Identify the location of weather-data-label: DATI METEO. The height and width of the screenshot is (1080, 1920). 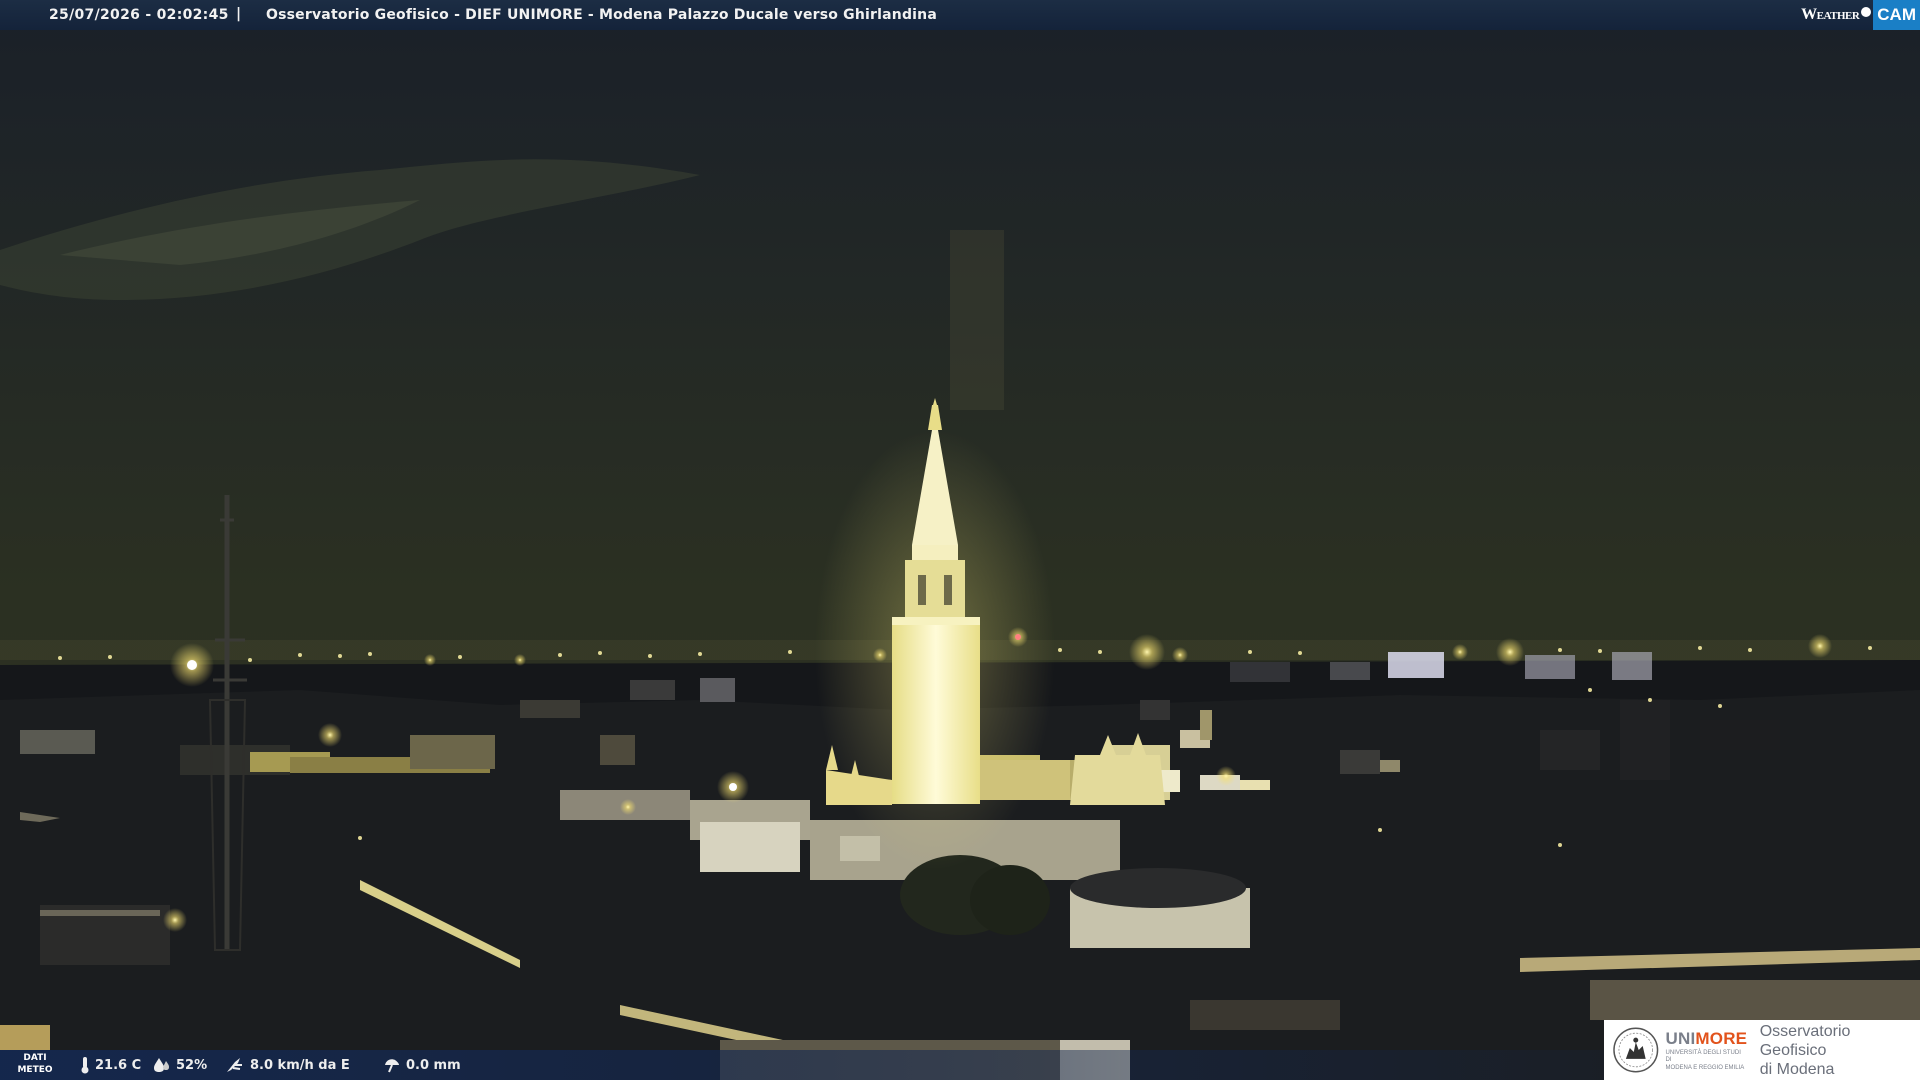
(35, 1064).